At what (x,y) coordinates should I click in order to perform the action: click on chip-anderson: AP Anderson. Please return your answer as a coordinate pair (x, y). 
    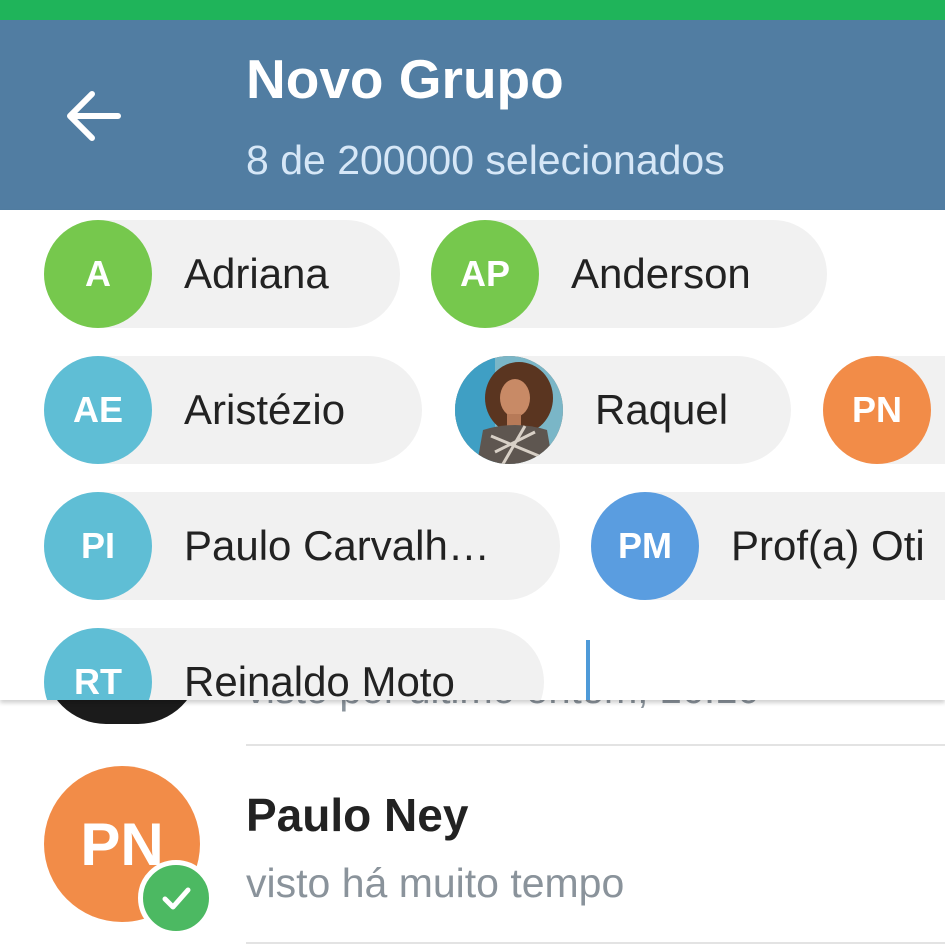
    Looking at the image, I should click on (629, 274).